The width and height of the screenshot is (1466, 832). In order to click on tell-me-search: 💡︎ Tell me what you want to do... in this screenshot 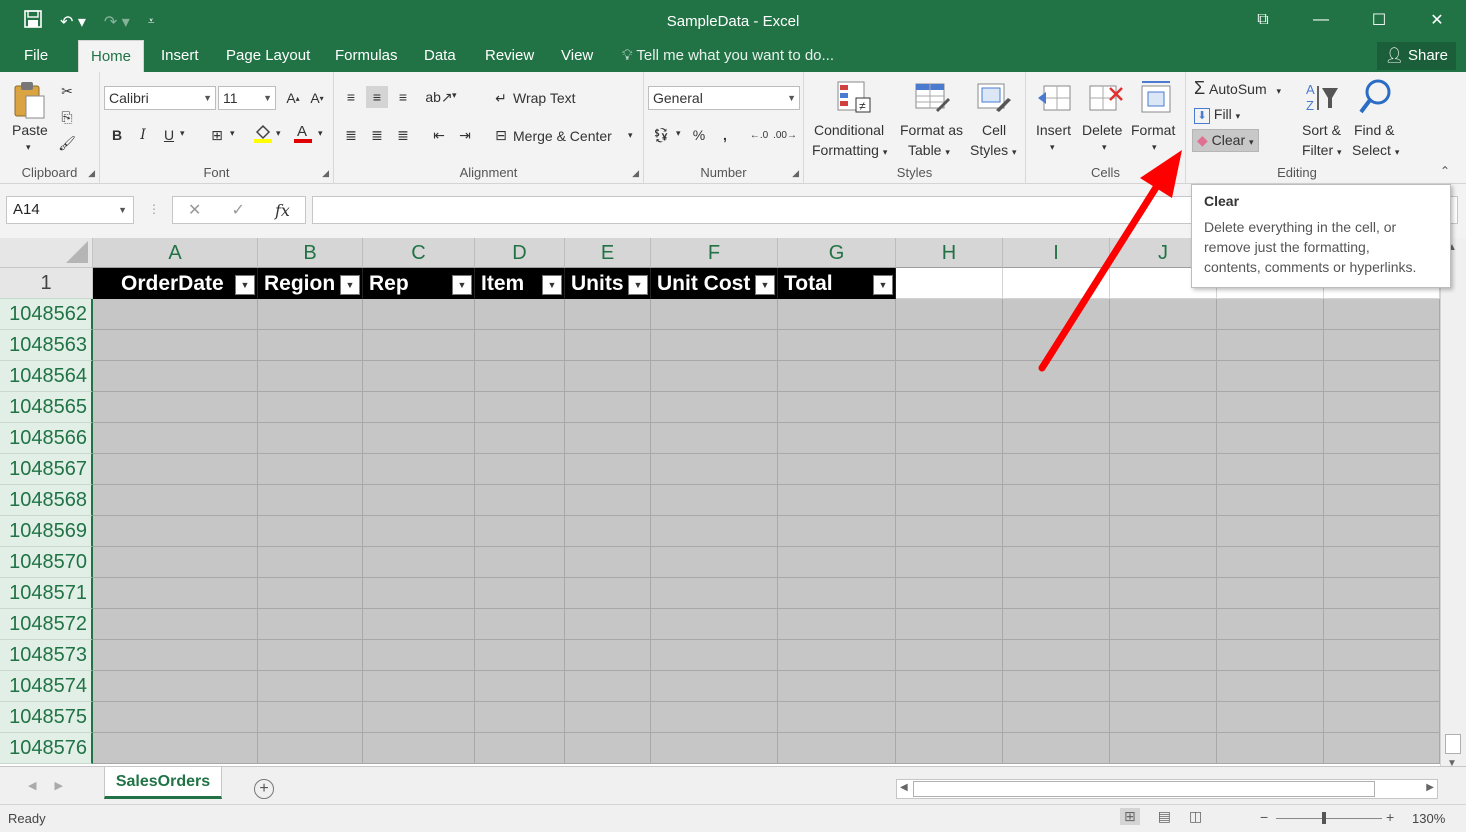, I will do `click(728, 56)`.